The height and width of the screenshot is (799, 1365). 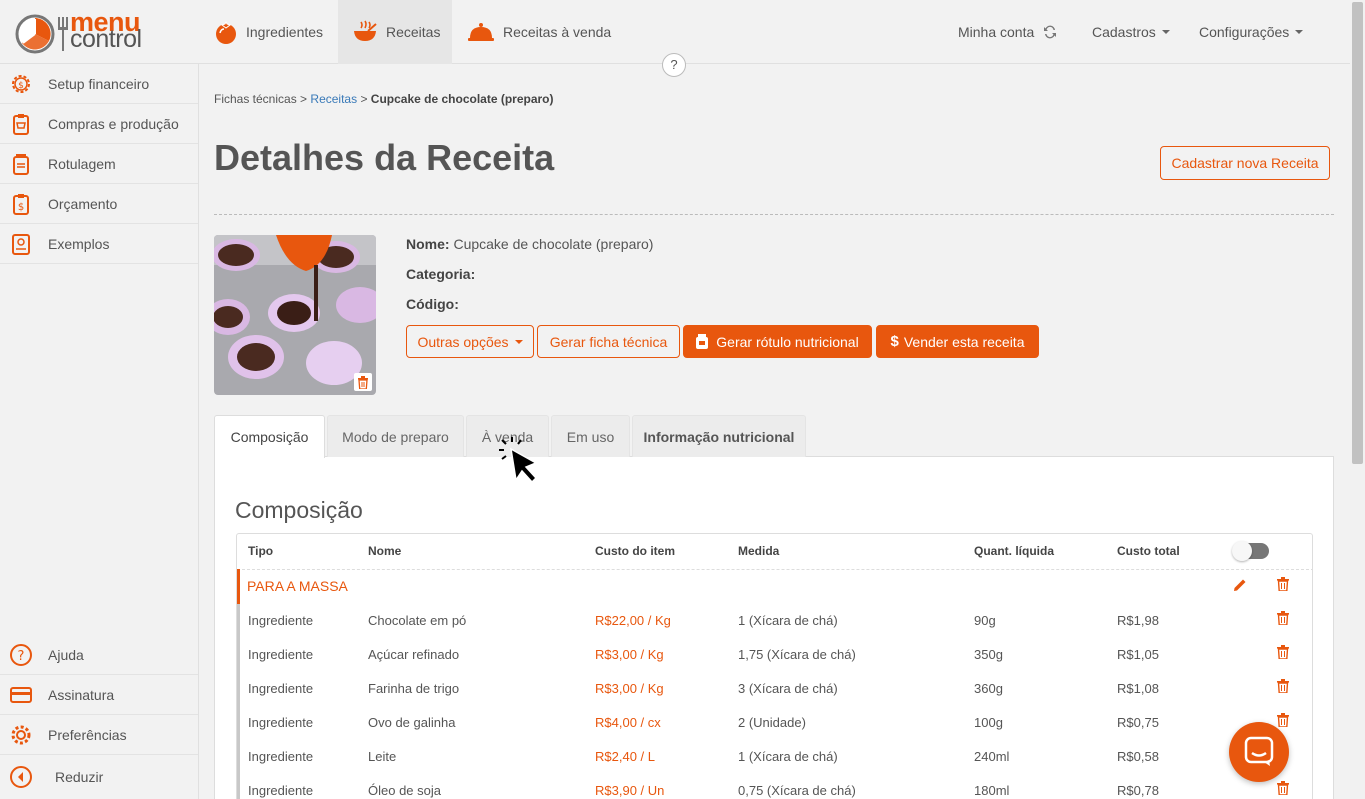 I want to click on tab-composicao: Composição, so click(x=269, y=436).